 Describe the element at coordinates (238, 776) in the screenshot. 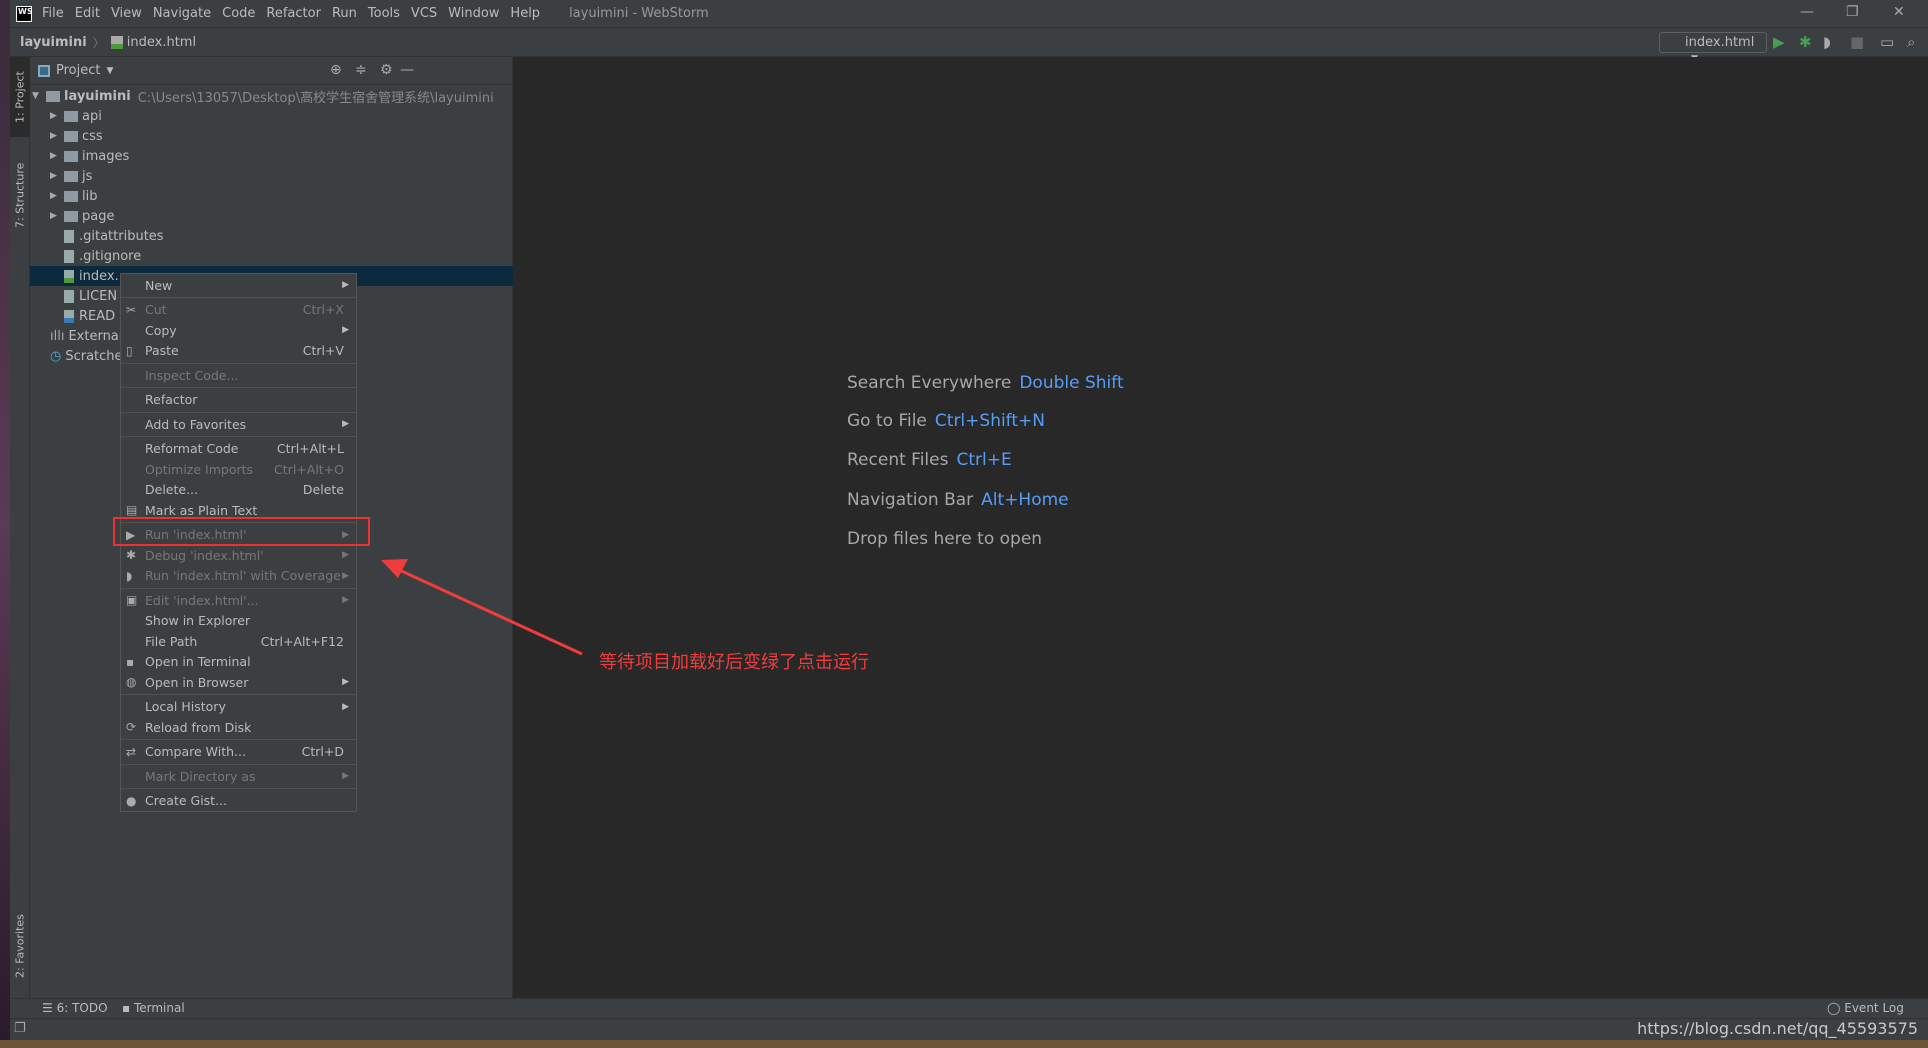

I see `menu-item-mark-directory-as: Mark Directory as ▶` at that location.